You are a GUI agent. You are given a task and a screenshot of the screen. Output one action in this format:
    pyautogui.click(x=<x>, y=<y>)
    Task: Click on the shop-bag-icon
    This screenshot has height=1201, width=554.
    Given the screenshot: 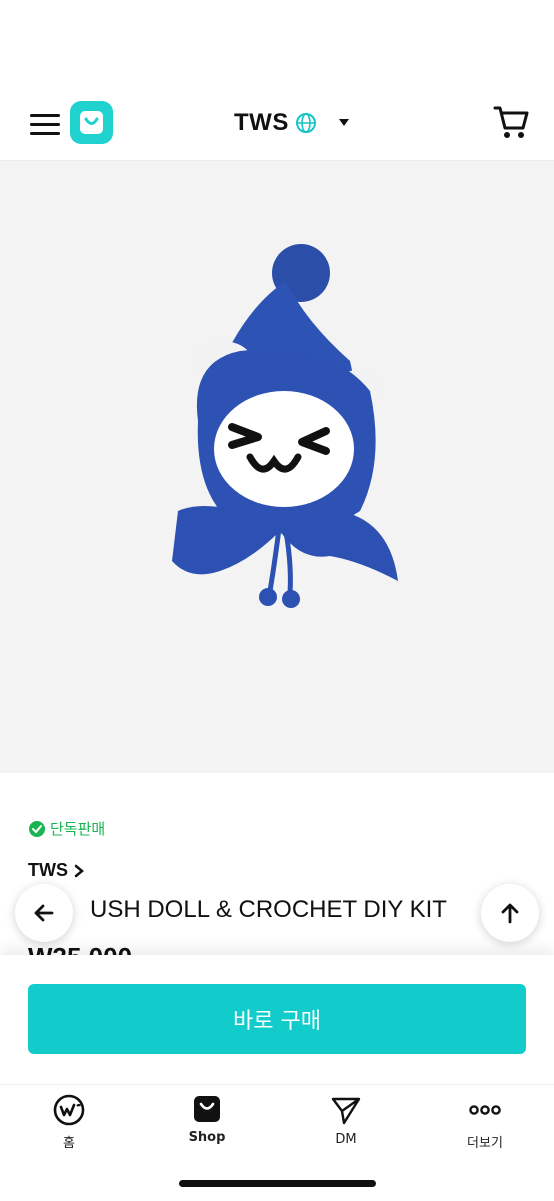 What is the action you would take?
    pyautogui.click(x=207, y=1109)
    